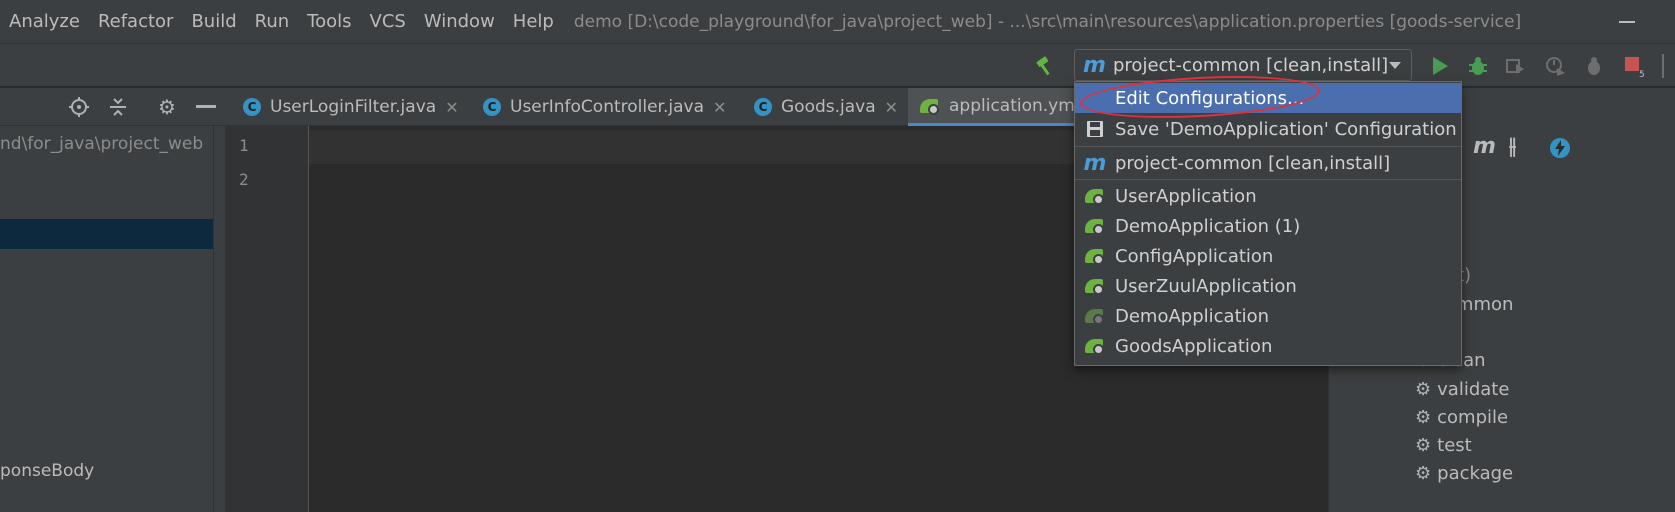 The width and height of the screenshot is (1675, 512). Describe the element at coordinates (1253, 163) in the screenshot. I see `menu-item-label: project-common [clean,install]` at that location.